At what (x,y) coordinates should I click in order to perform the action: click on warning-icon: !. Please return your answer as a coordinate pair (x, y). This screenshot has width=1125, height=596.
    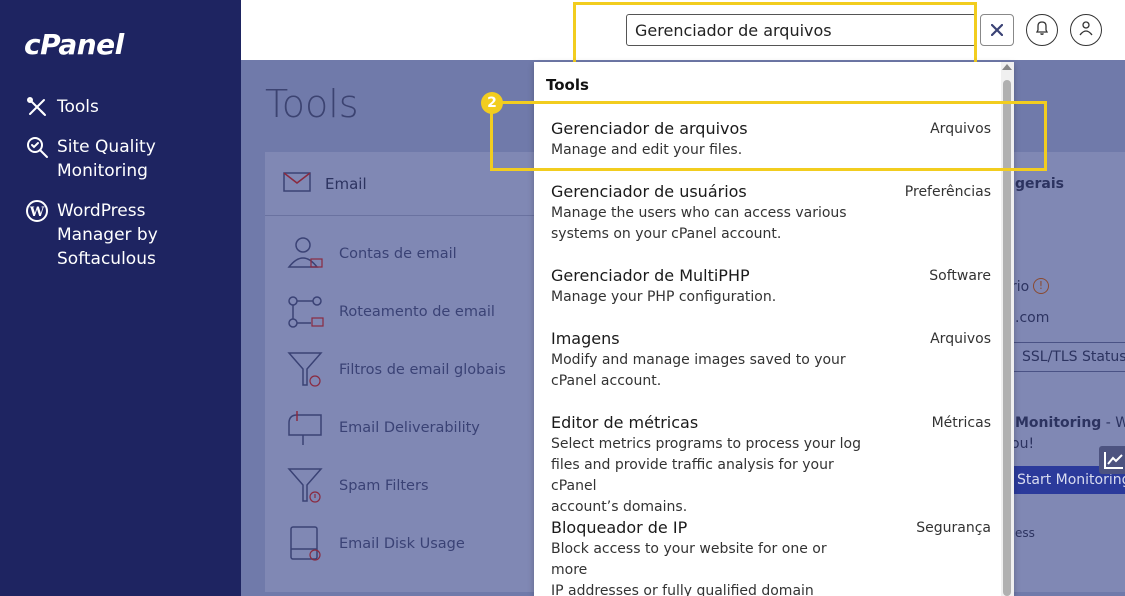
    Looking at the image, I should click on (1041, 286).